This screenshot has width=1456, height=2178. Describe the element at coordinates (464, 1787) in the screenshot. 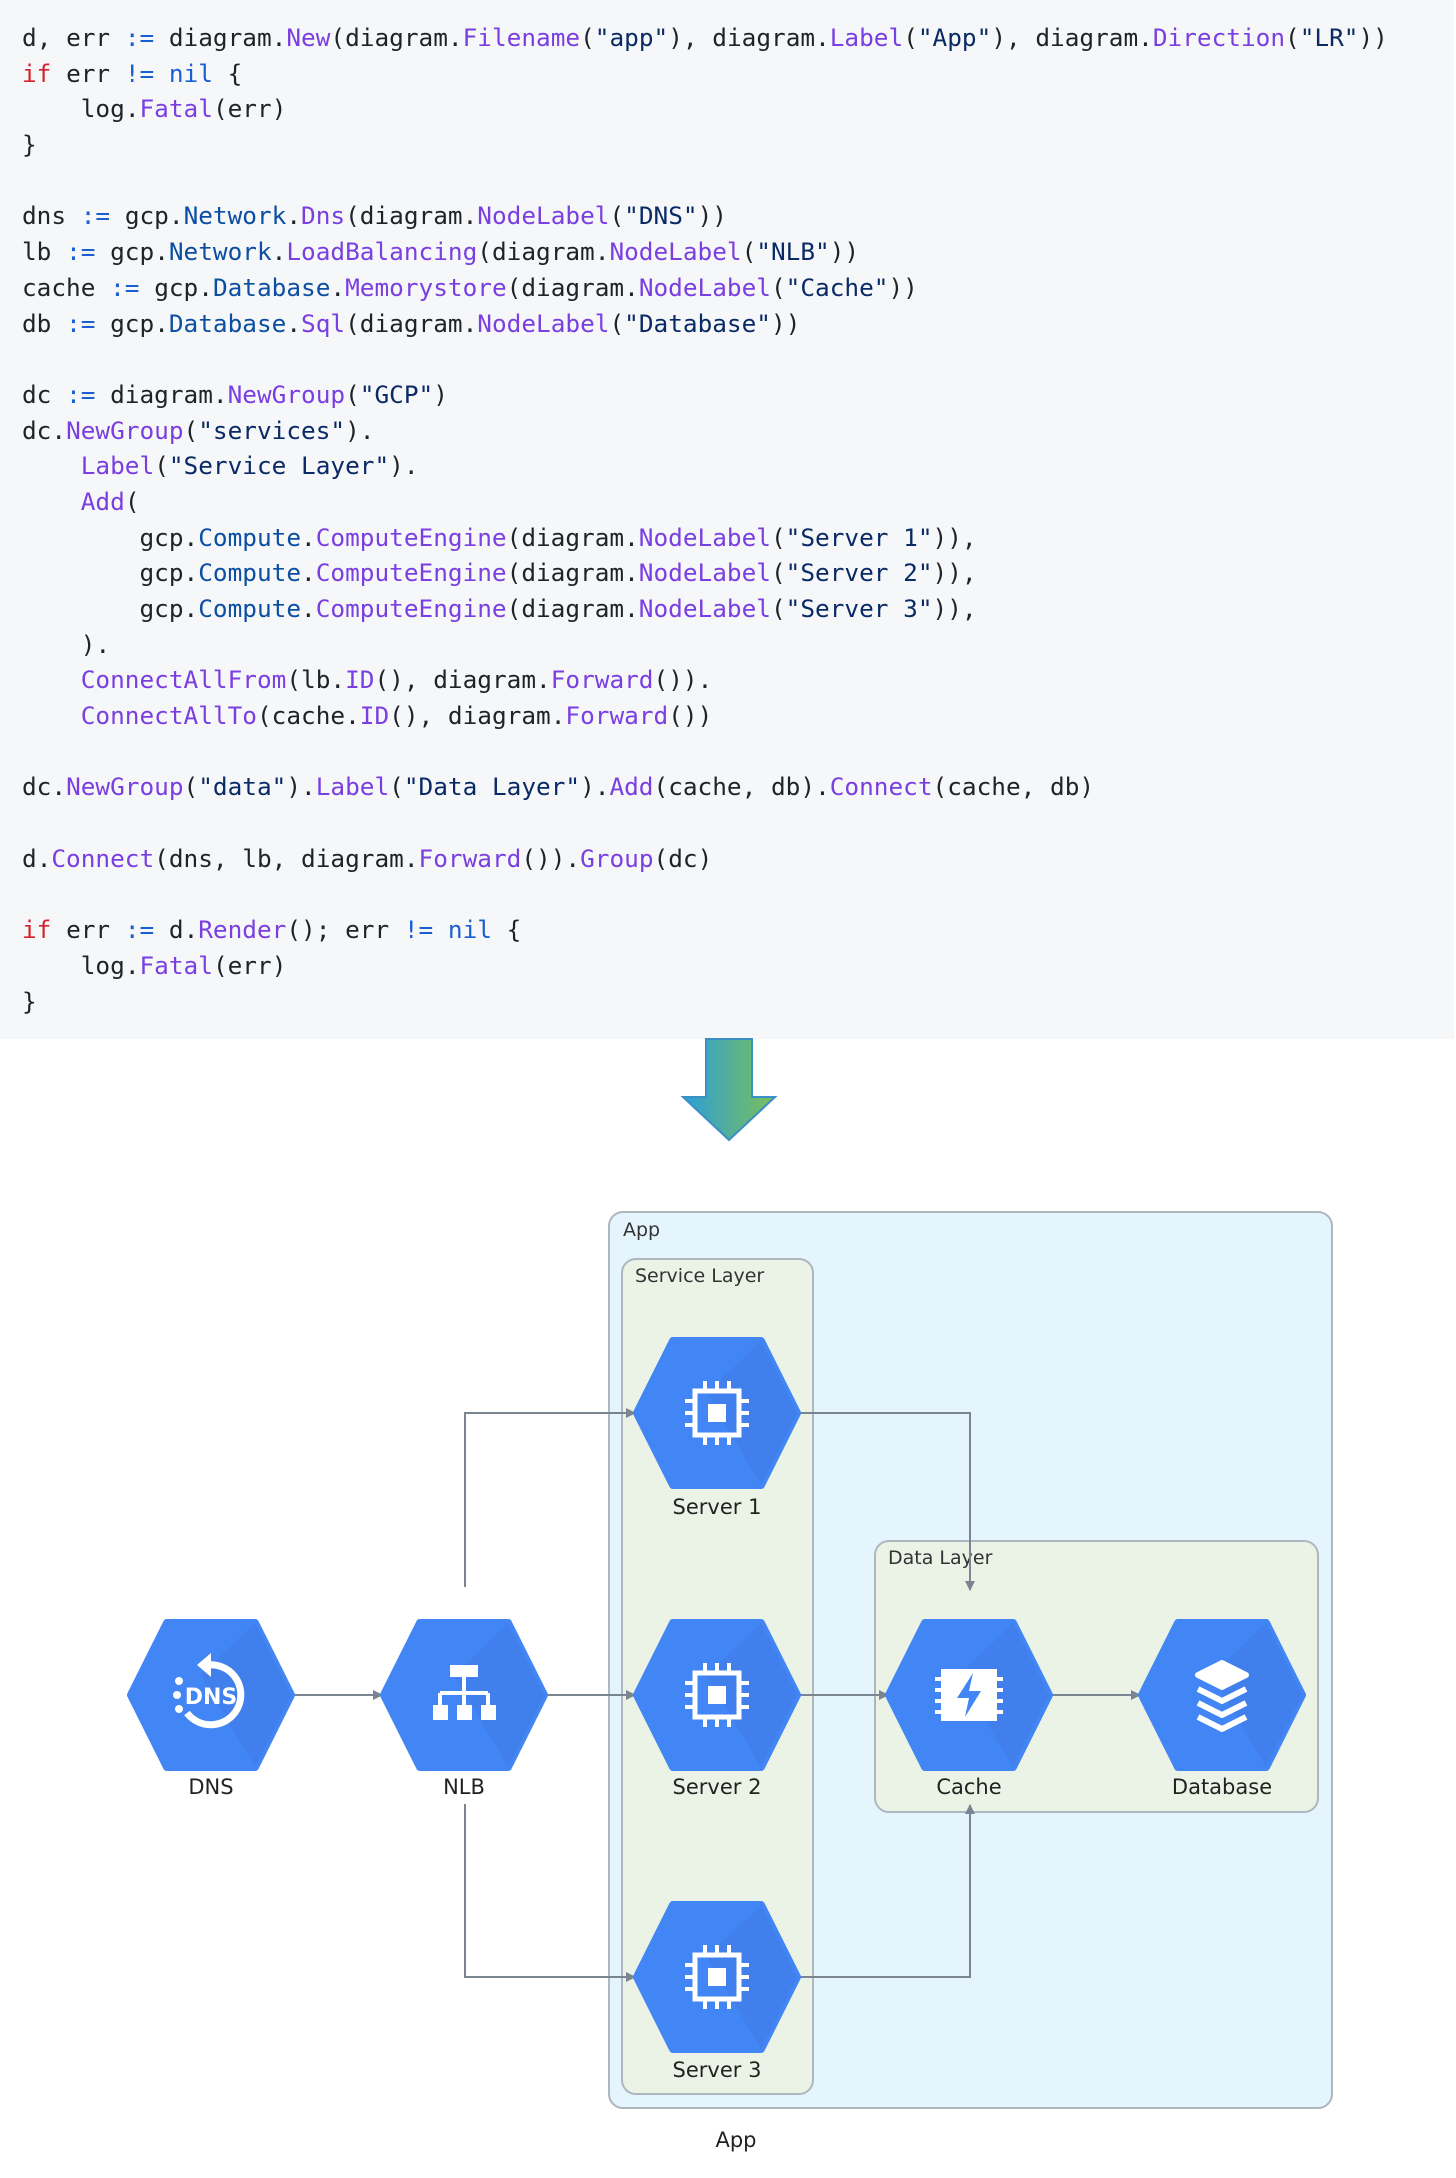

I see `node-label: NLB` at that location.